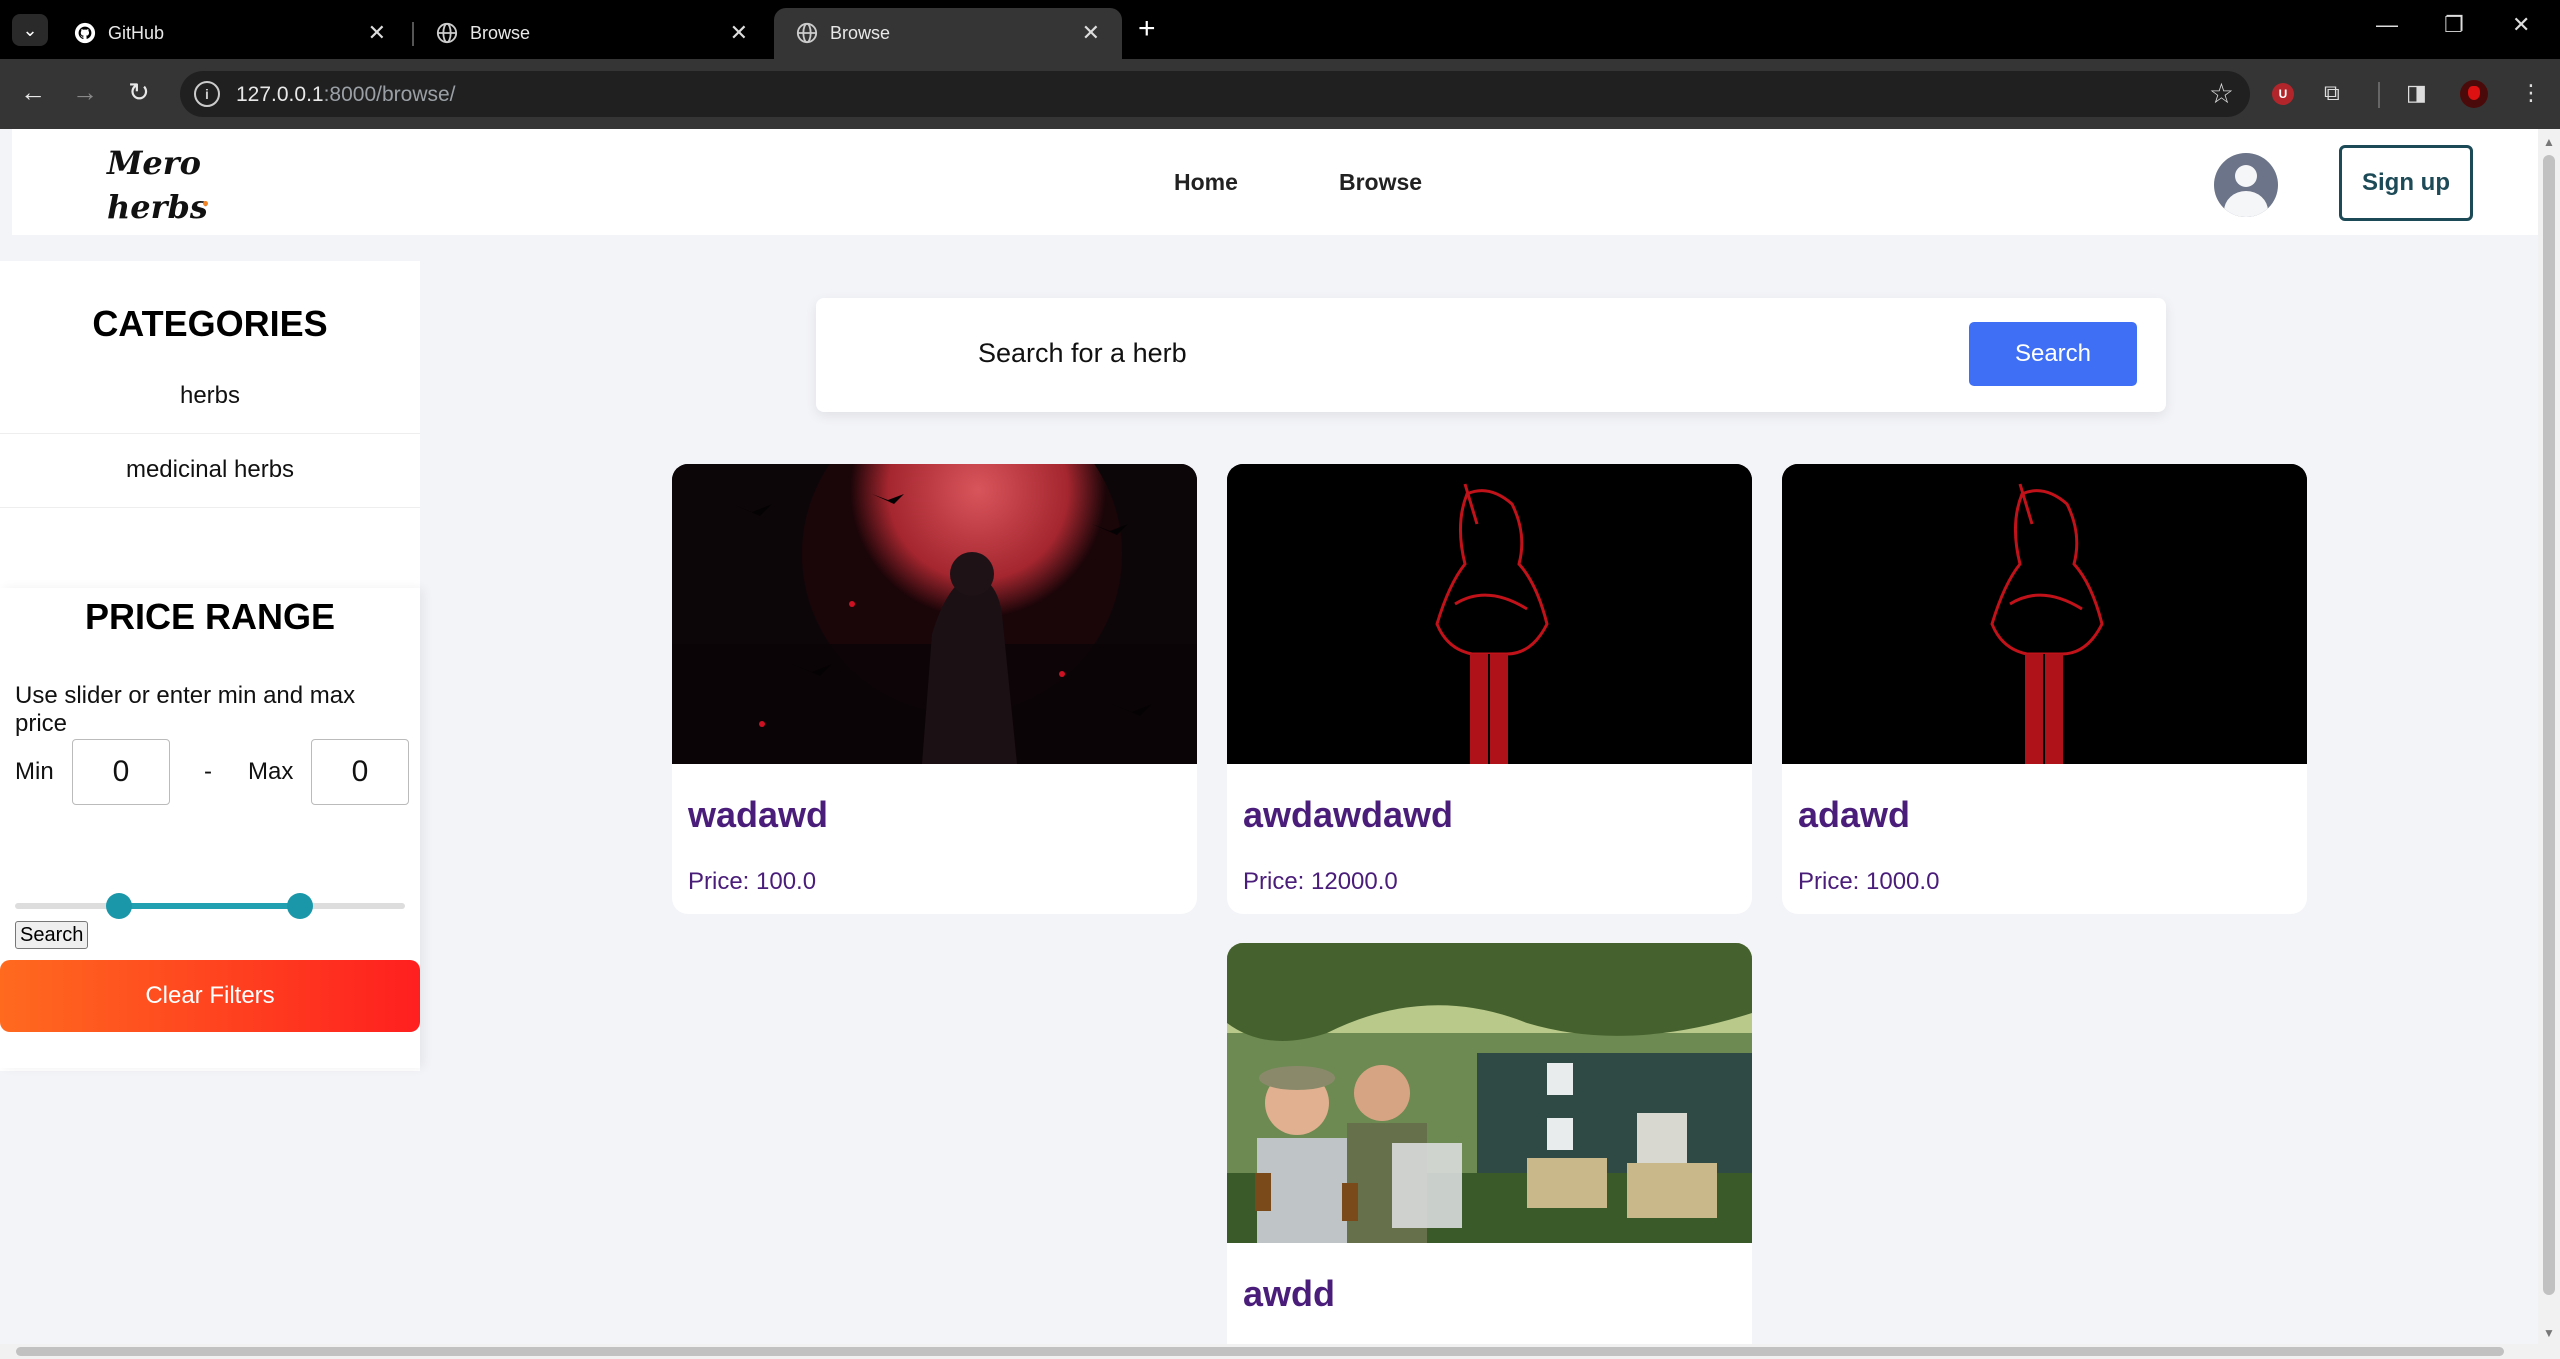 This screenshot has width=2560, height=1359. Describe the element at coordinates (2521, 25) in the screenshot. I see `close-window-icon: ✕` at that location.